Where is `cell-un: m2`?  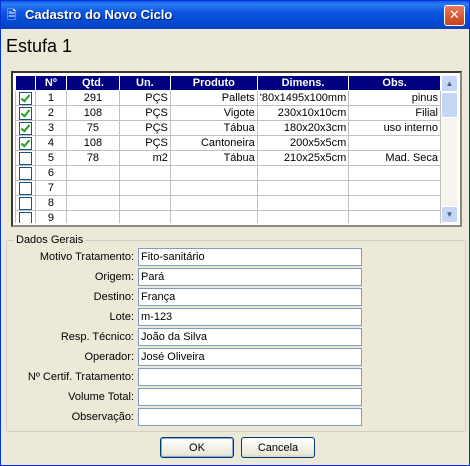
cell-un: m2 is located at coordinates (144, 158).